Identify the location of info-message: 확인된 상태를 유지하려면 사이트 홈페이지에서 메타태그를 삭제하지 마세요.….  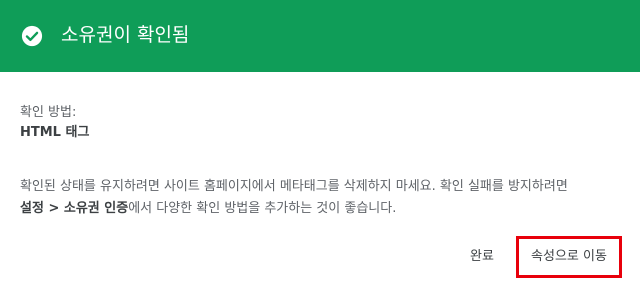
(320, 198).